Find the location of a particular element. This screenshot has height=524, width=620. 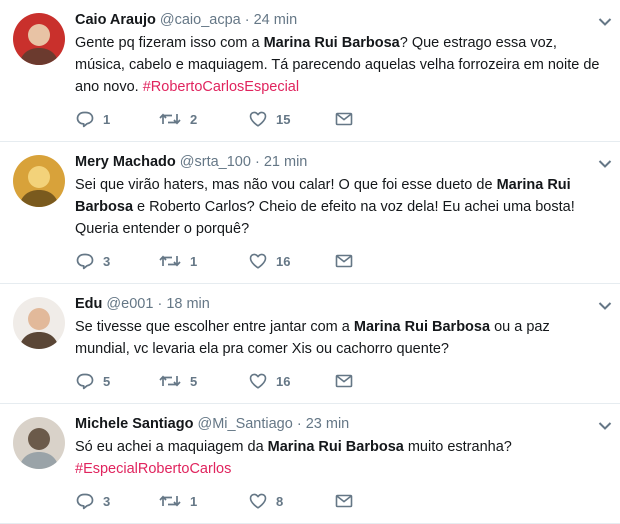

tweet-header: Edu @e001 · 18 min is located at coordinates (340, 304).